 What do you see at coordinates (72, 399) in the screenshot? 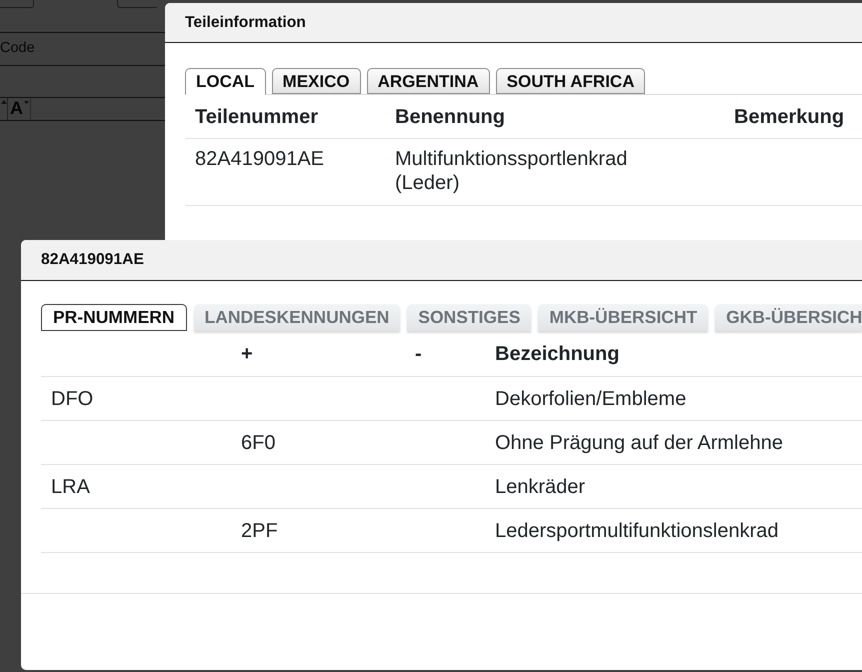
I see `table-cell: DFO` at bounding box center [72, 399].